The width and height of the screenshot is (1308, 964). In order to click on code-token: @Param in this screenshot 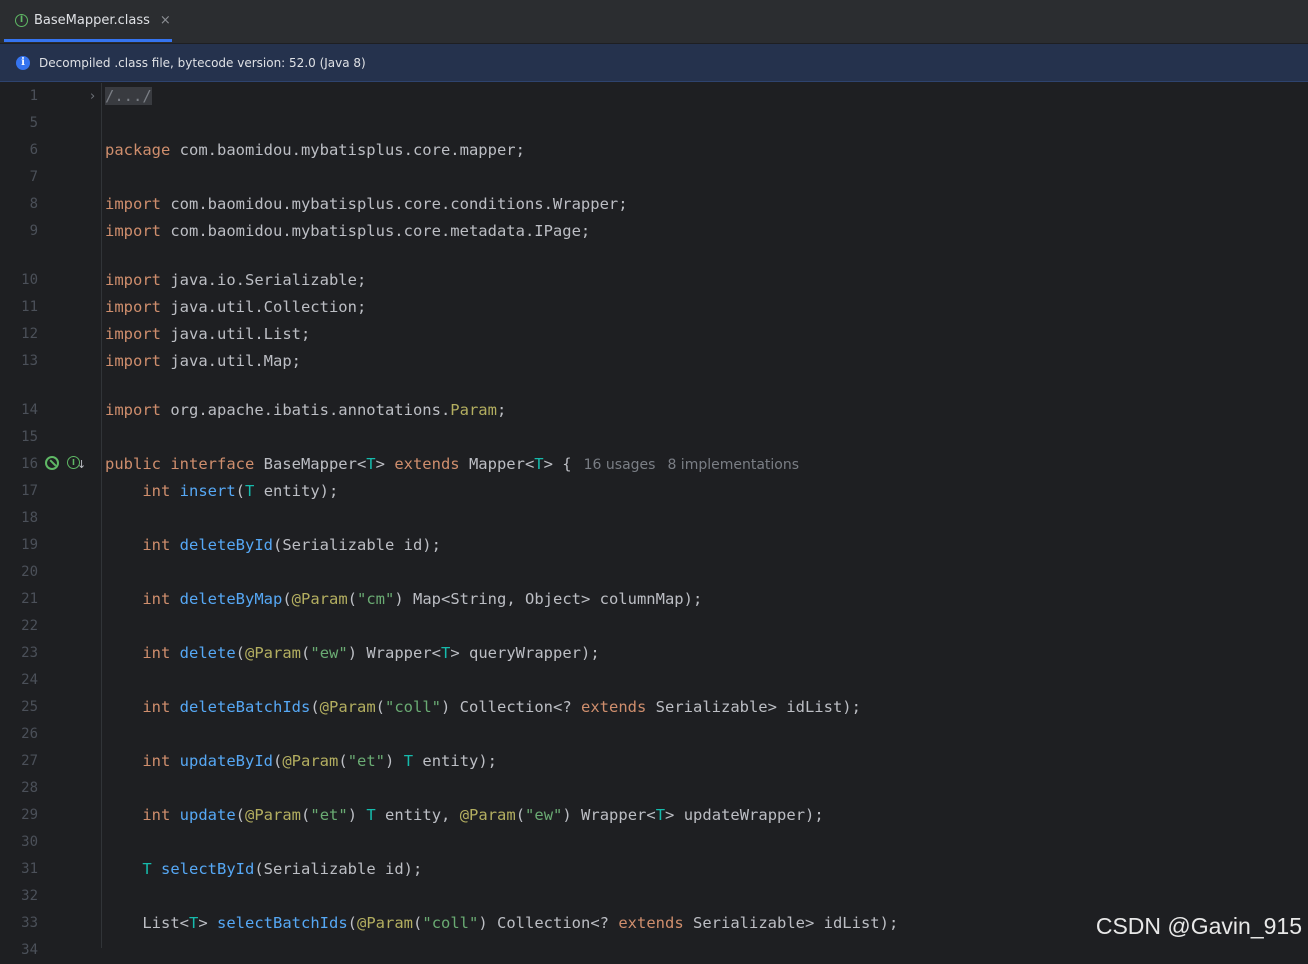, I will do `click(310, 761)`.